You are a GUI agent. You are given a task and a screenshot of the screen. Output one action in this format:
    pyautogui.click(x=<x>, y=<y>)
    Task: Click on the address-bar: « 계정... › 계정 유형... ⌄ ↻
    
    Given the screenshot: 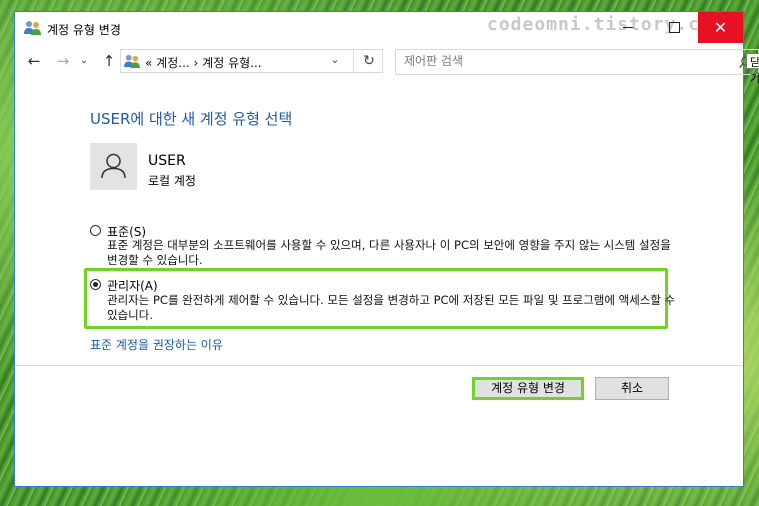 What is the action you would take?
    pyautogui.click(x=251, y=61)
    